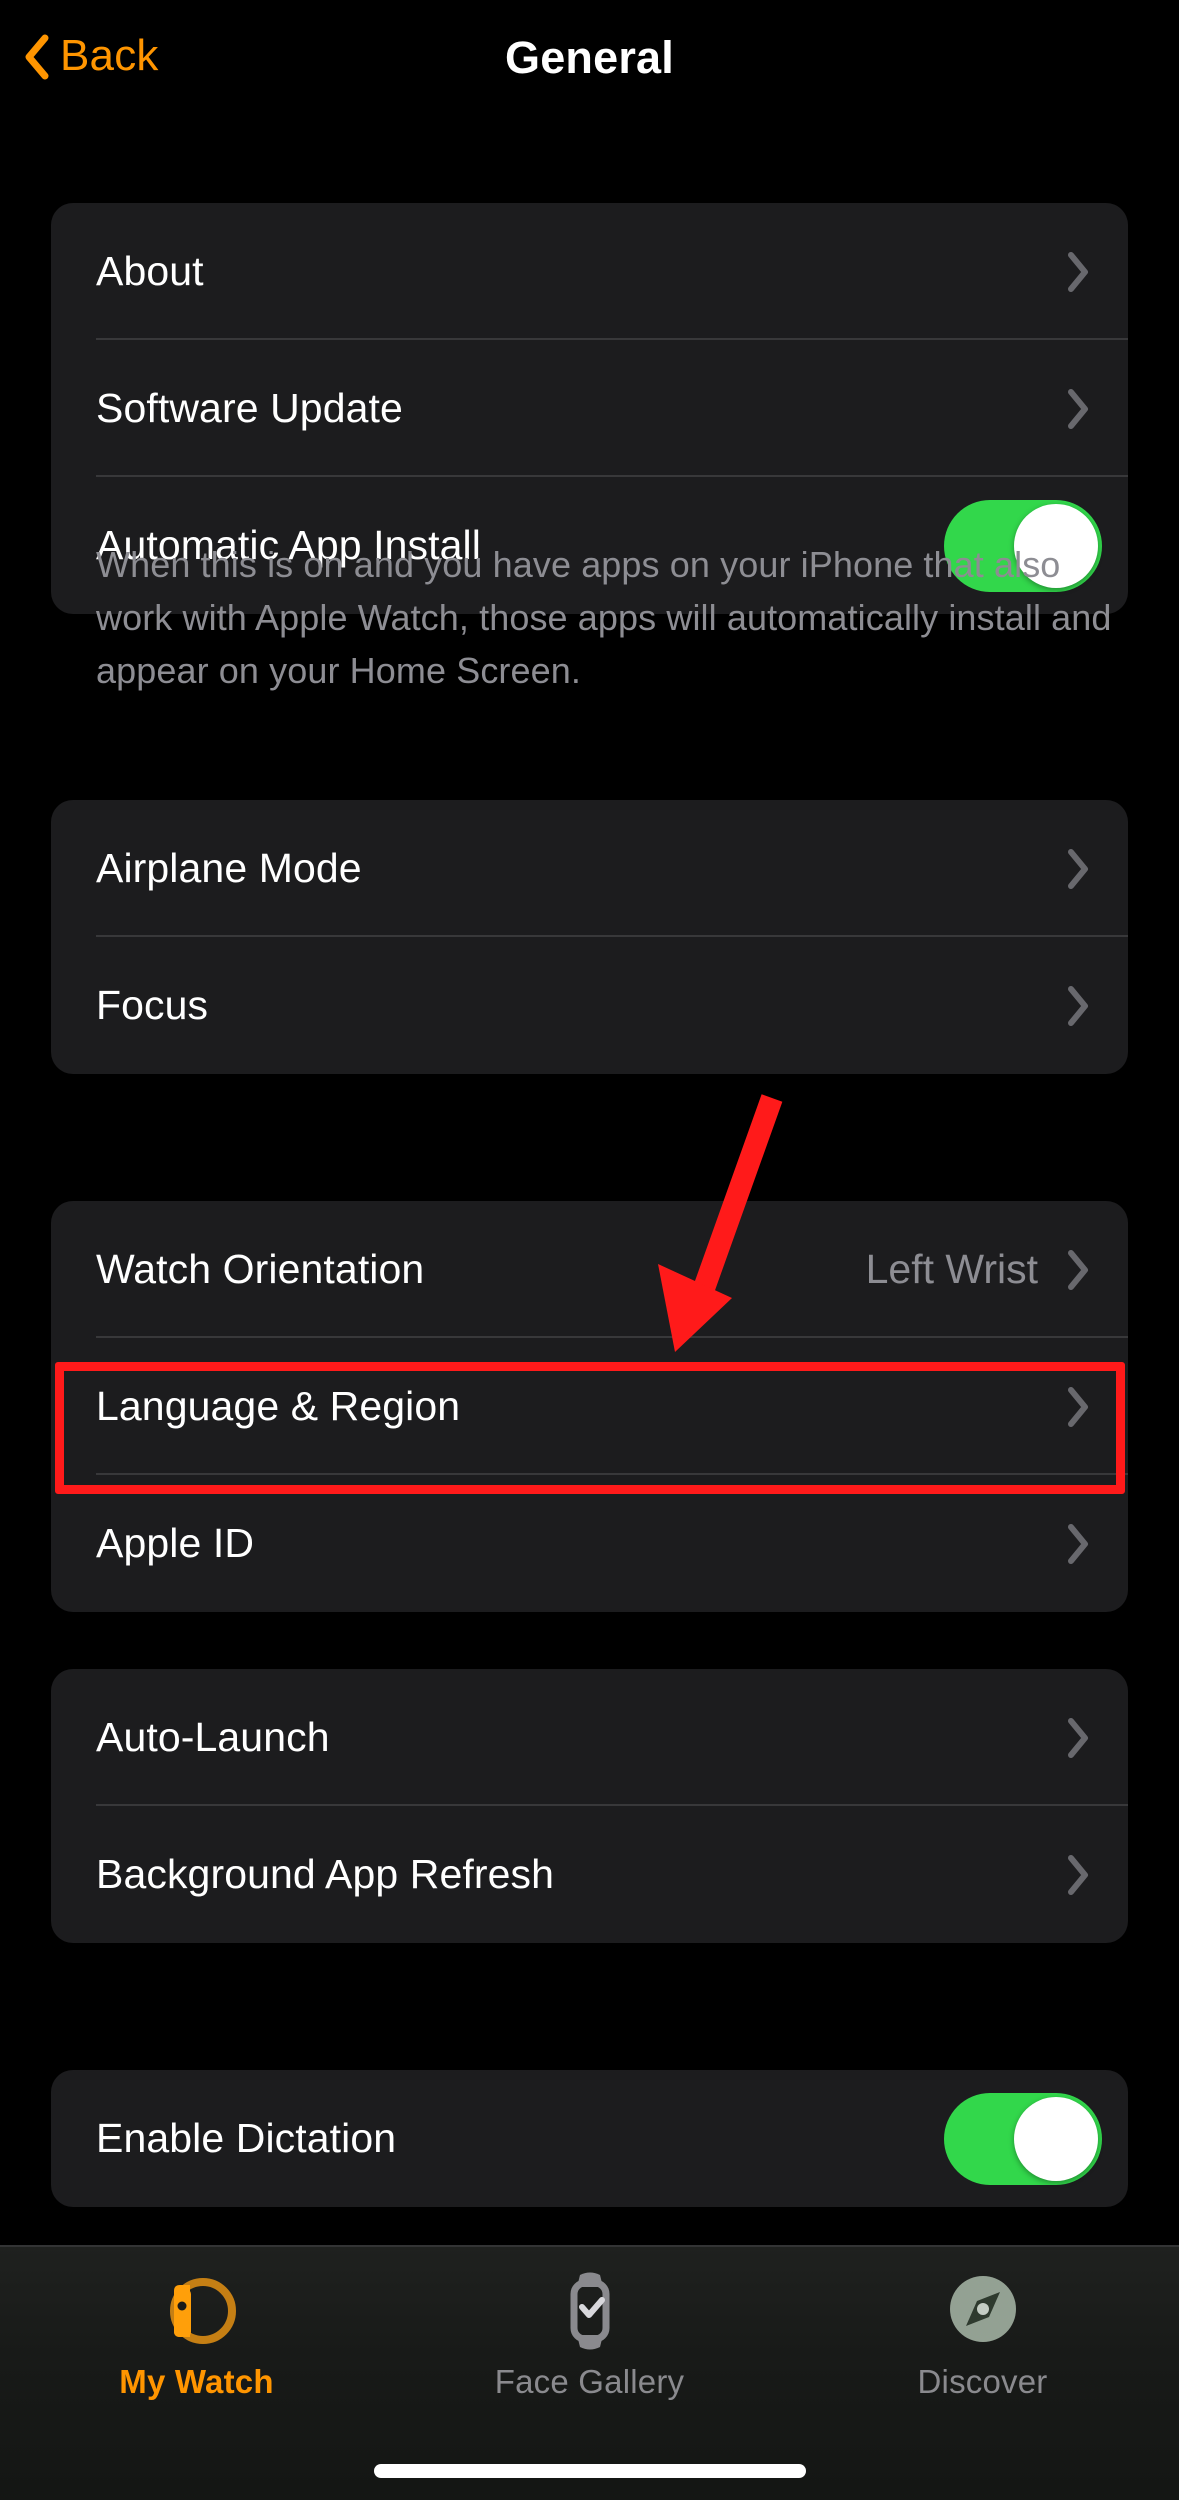 The width and height of the screenshot is (1179, 2500). I want to click on row-label: Apple ID, so click(175, 1543).